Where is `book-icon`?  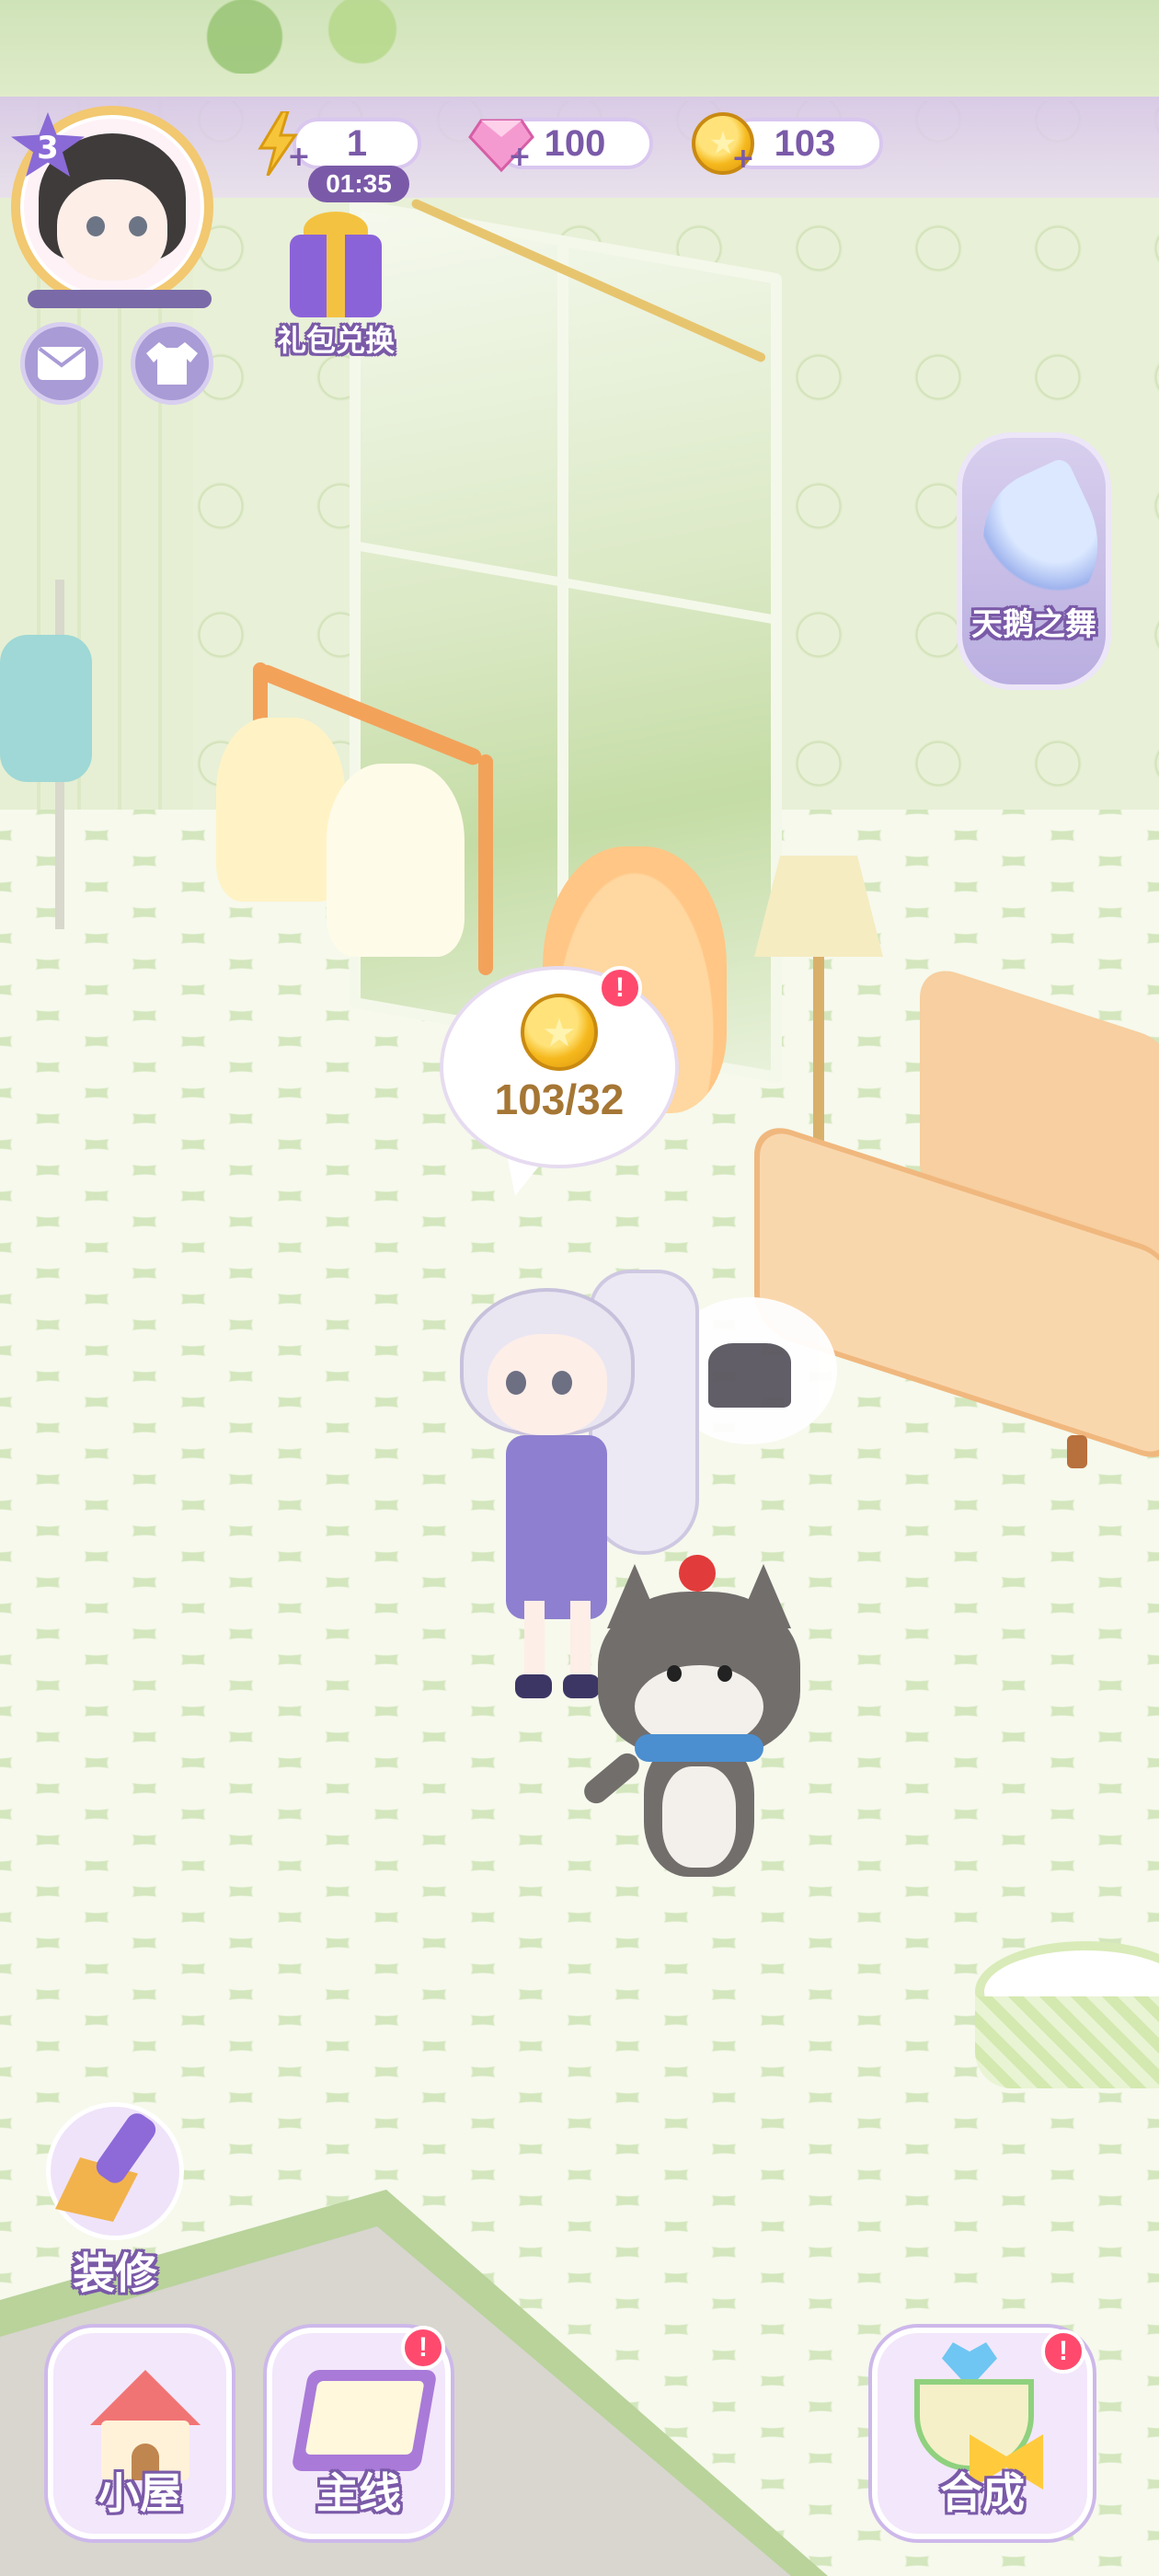 book-icon is located at coordinates (364, 2420).